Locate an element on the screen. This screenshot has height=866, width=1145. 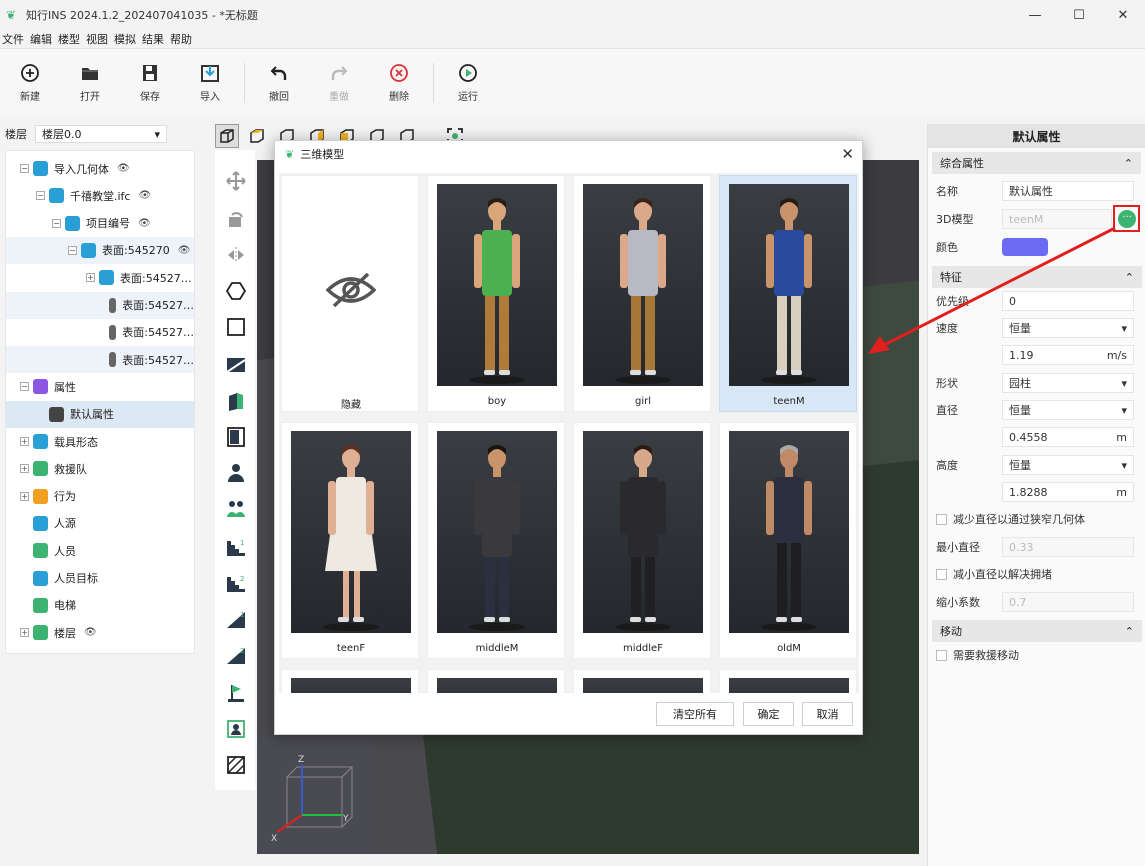
model-card: teenM is located at coordinates (788, 293).